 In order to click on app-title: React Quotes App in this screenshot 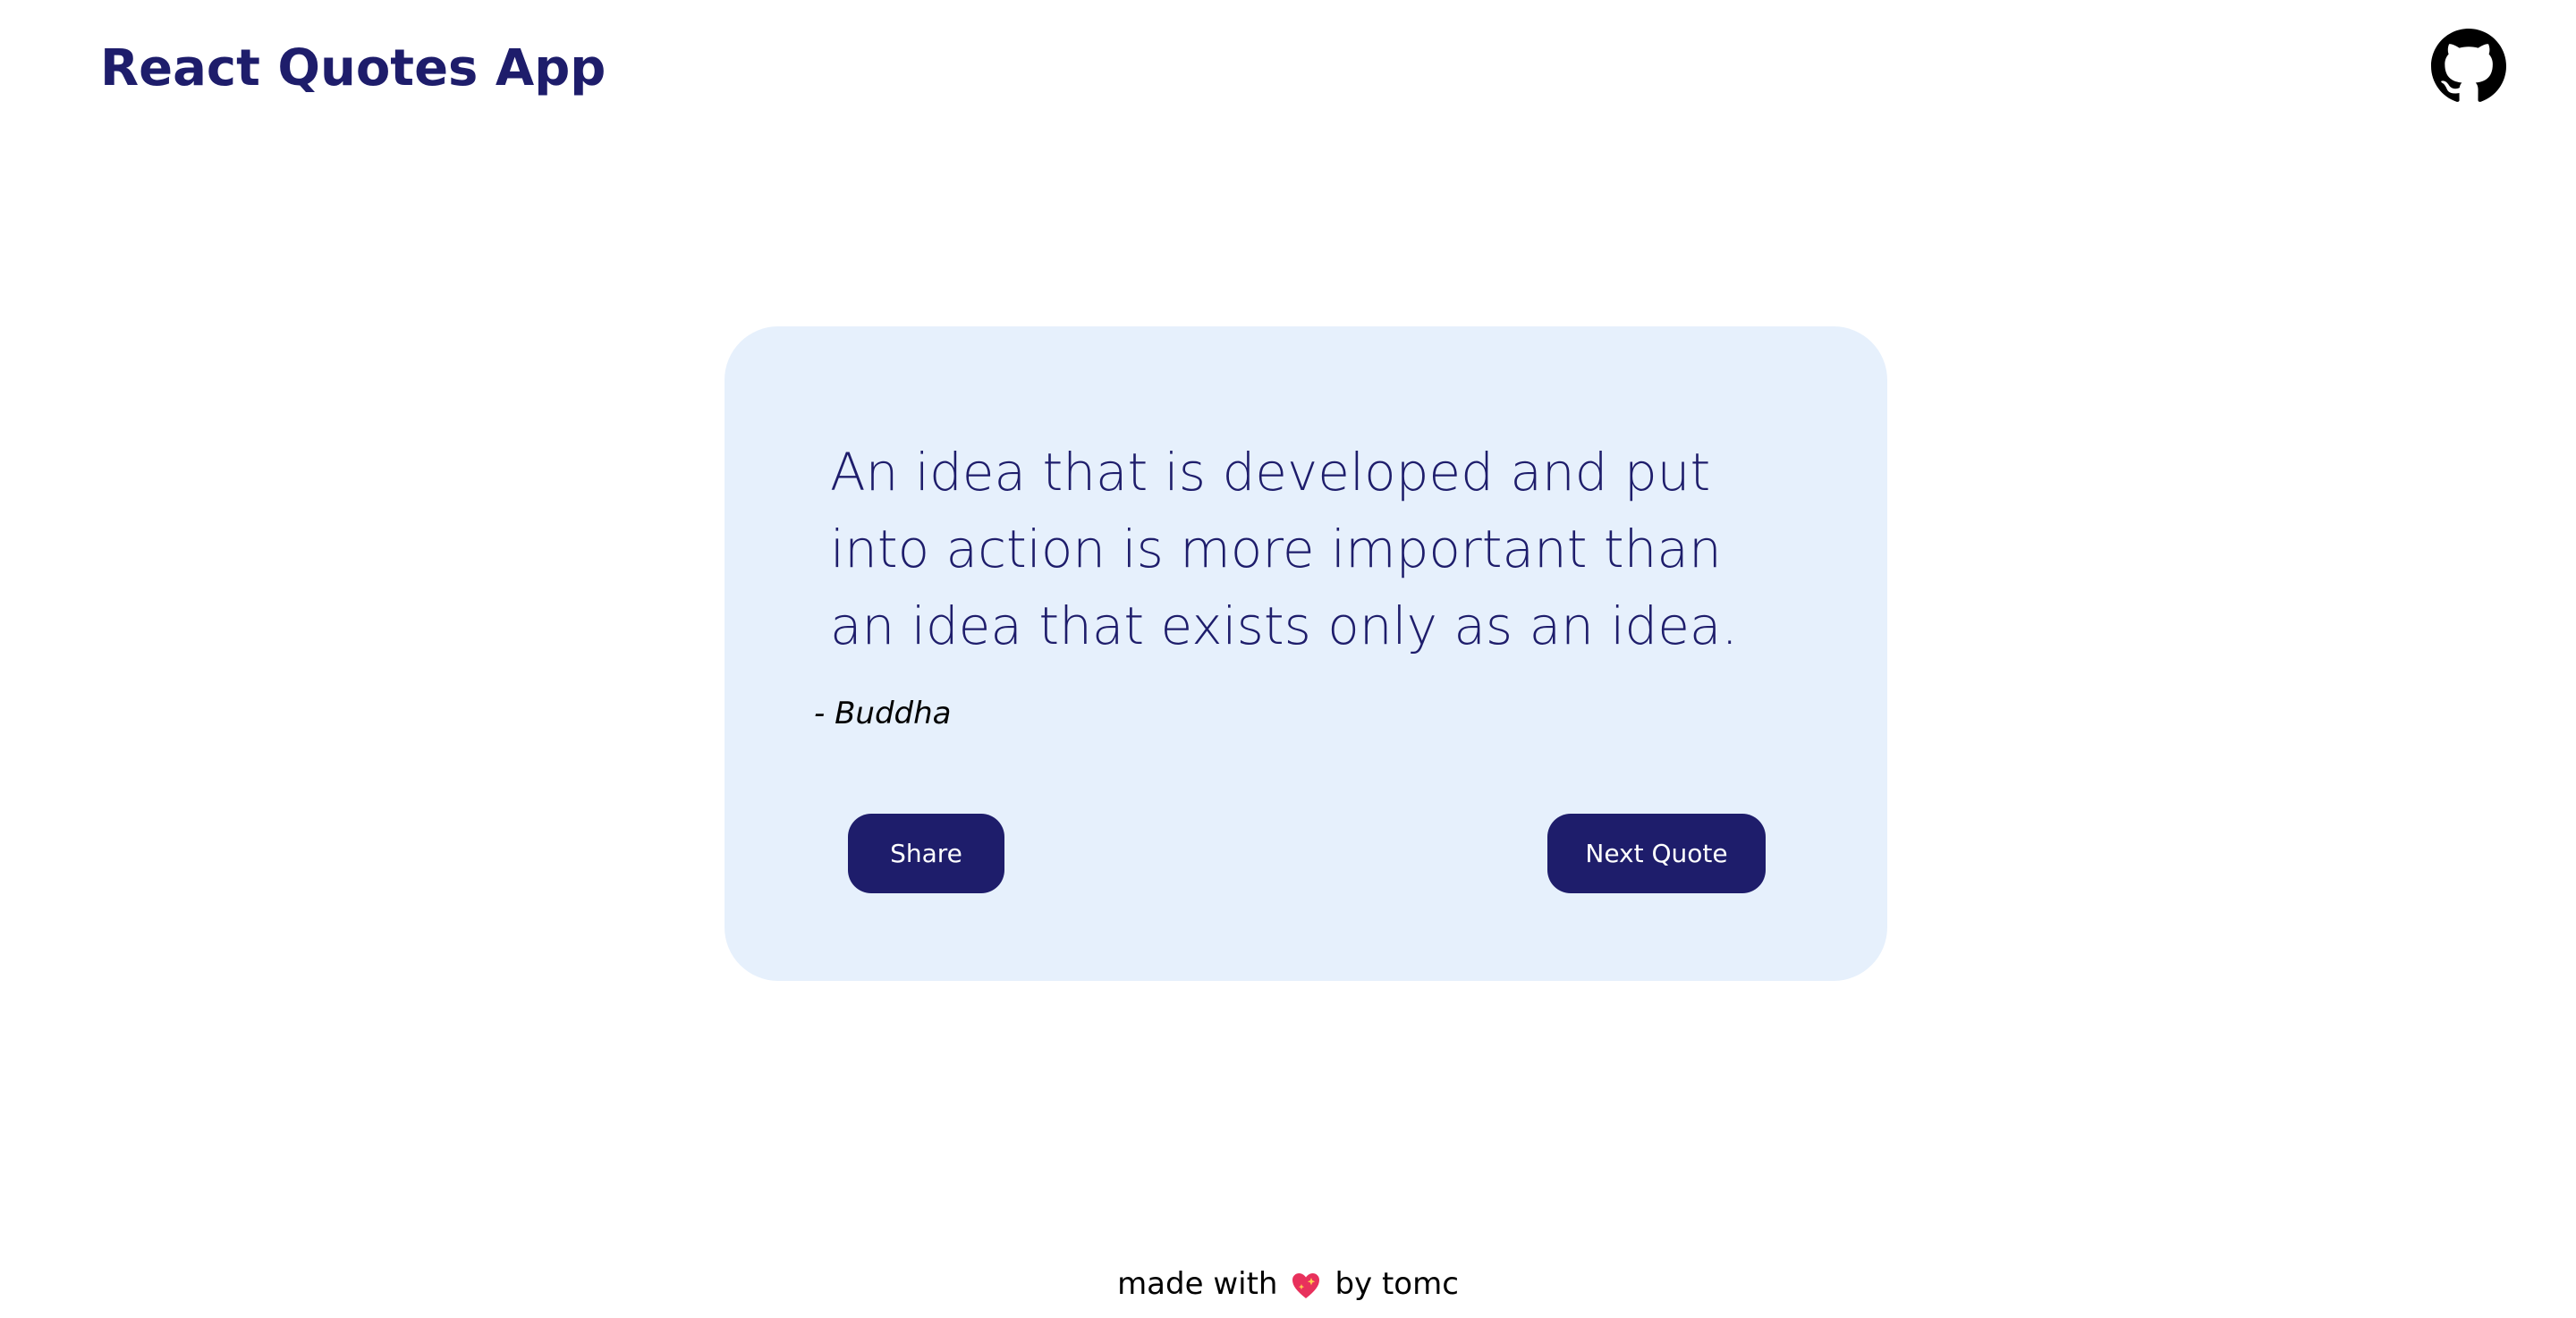, I will do `click(353, 68)`.